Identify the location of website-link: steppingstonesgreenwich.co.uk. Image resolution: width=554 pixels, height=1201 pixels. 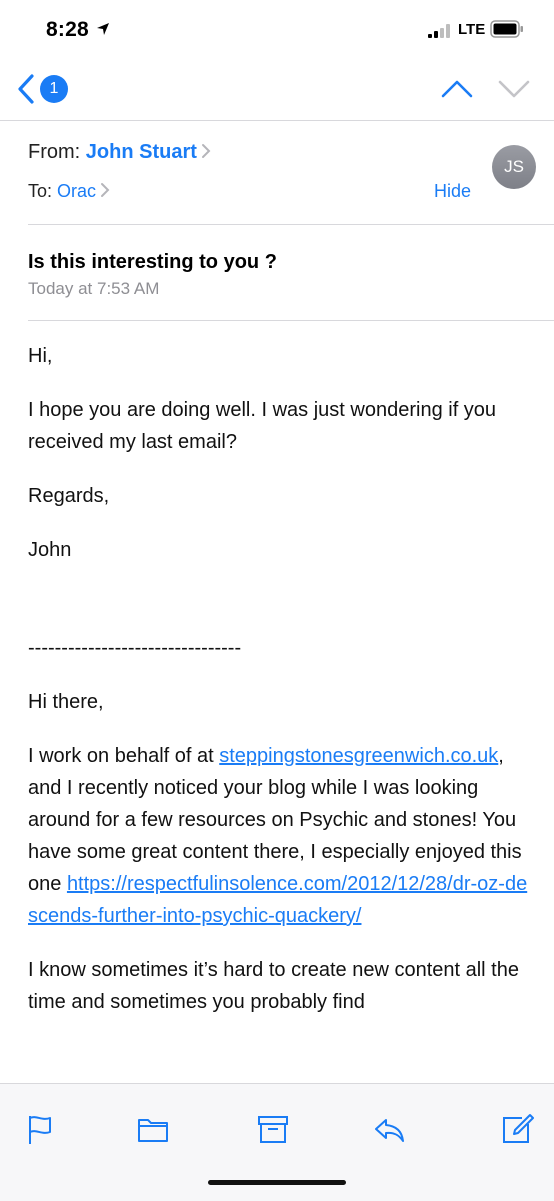
(358, 756).